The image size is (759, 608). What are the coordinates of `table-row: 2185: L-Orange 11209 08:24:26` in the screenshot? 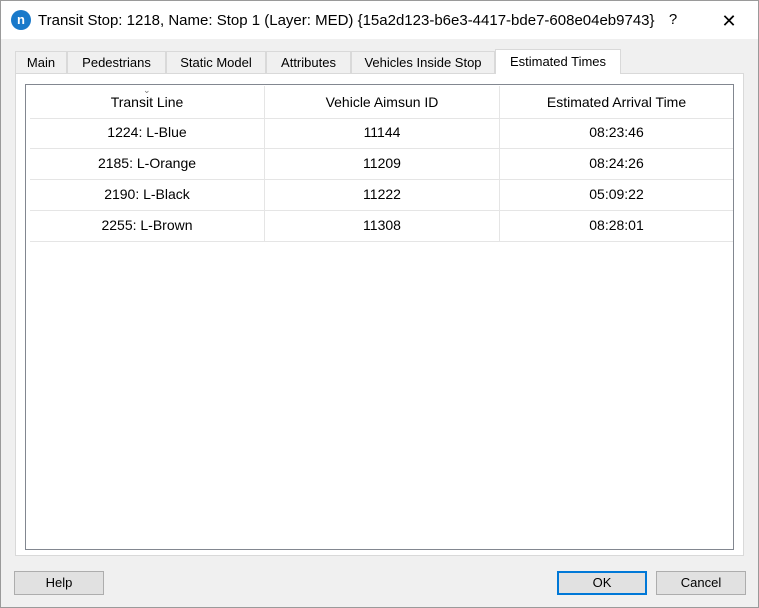 It's located at (381, 164).